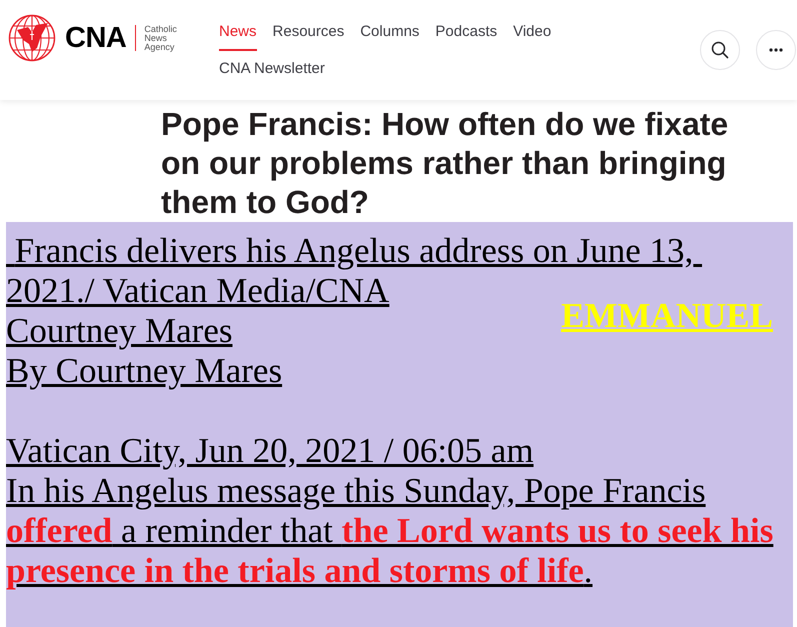 The image size is (797, 627). Describe the element at coordinates (270, 451) in the screenshot. I see `dateline: Vatican City, Jun 20, 2021 / 06:05 am` at that location.